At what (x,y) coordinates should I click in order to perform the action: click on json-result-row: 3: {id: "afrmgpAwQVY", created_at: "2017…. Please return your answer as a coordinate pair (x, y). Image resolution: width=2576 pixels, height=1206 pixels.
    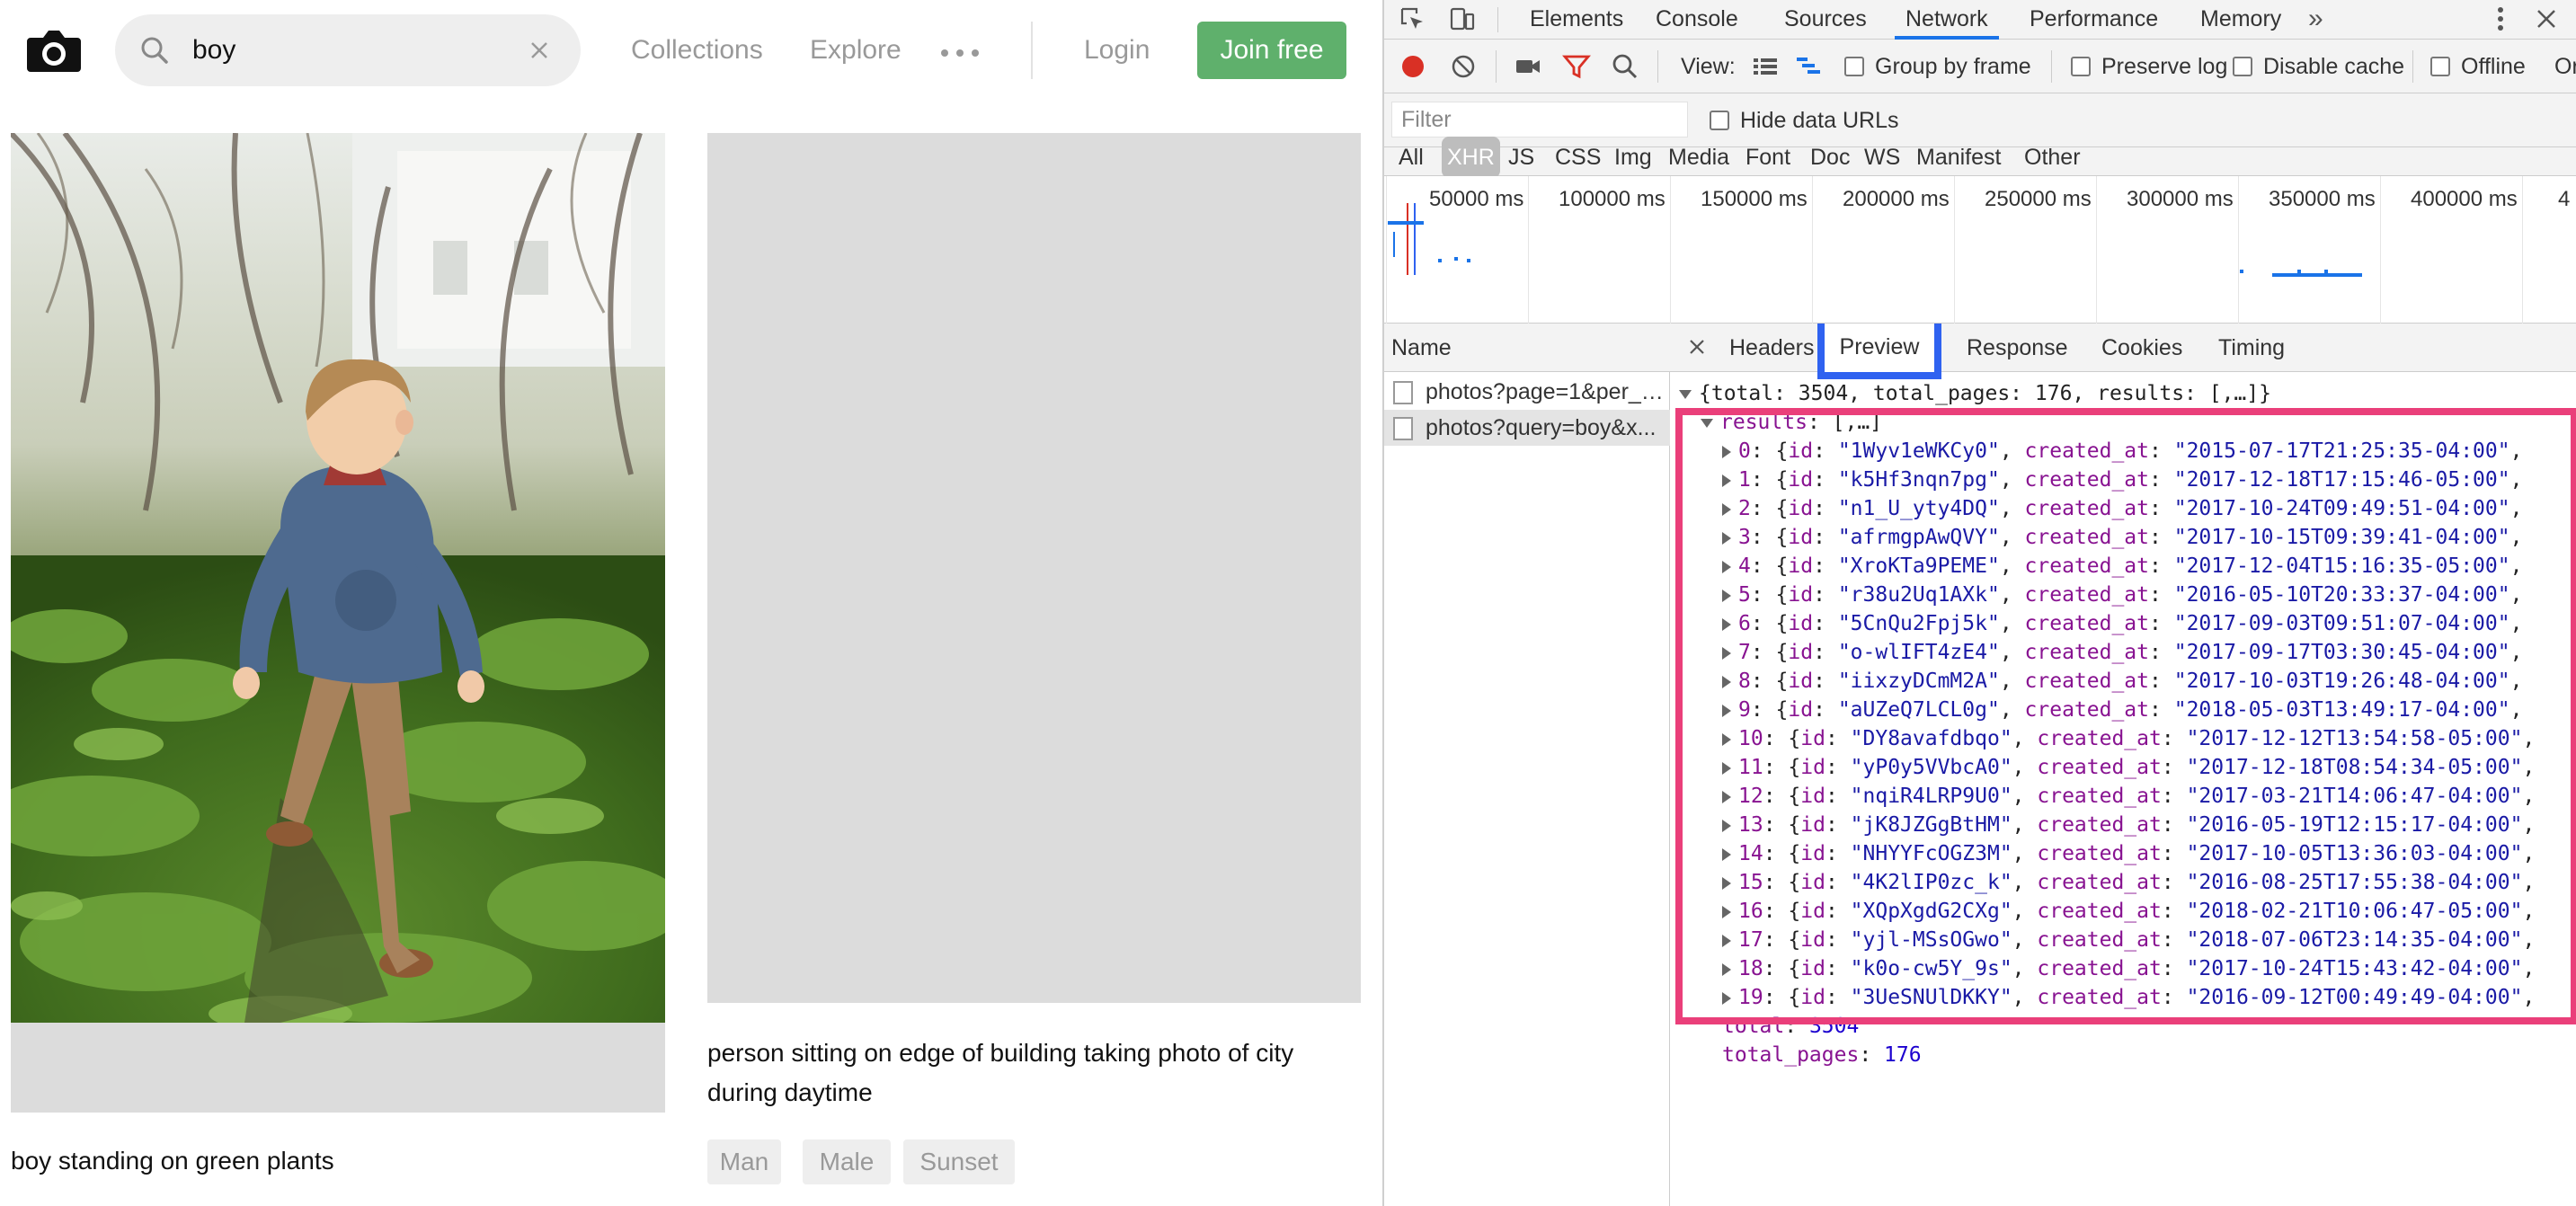
    Looking at the image, I should click on (2122, 537).